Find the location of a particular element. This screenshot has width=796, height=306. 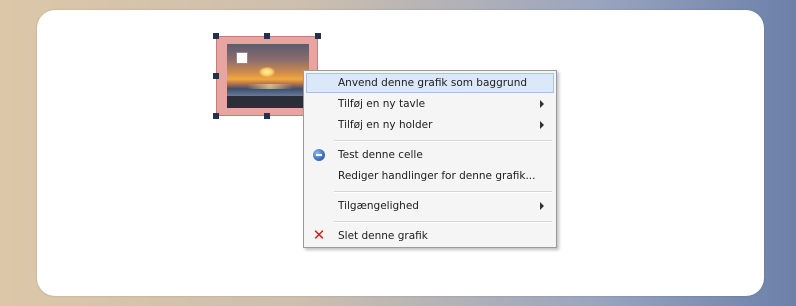

menu-item-add-new-holder: Tilføj en ny holder is located at coordinates (430, 125).